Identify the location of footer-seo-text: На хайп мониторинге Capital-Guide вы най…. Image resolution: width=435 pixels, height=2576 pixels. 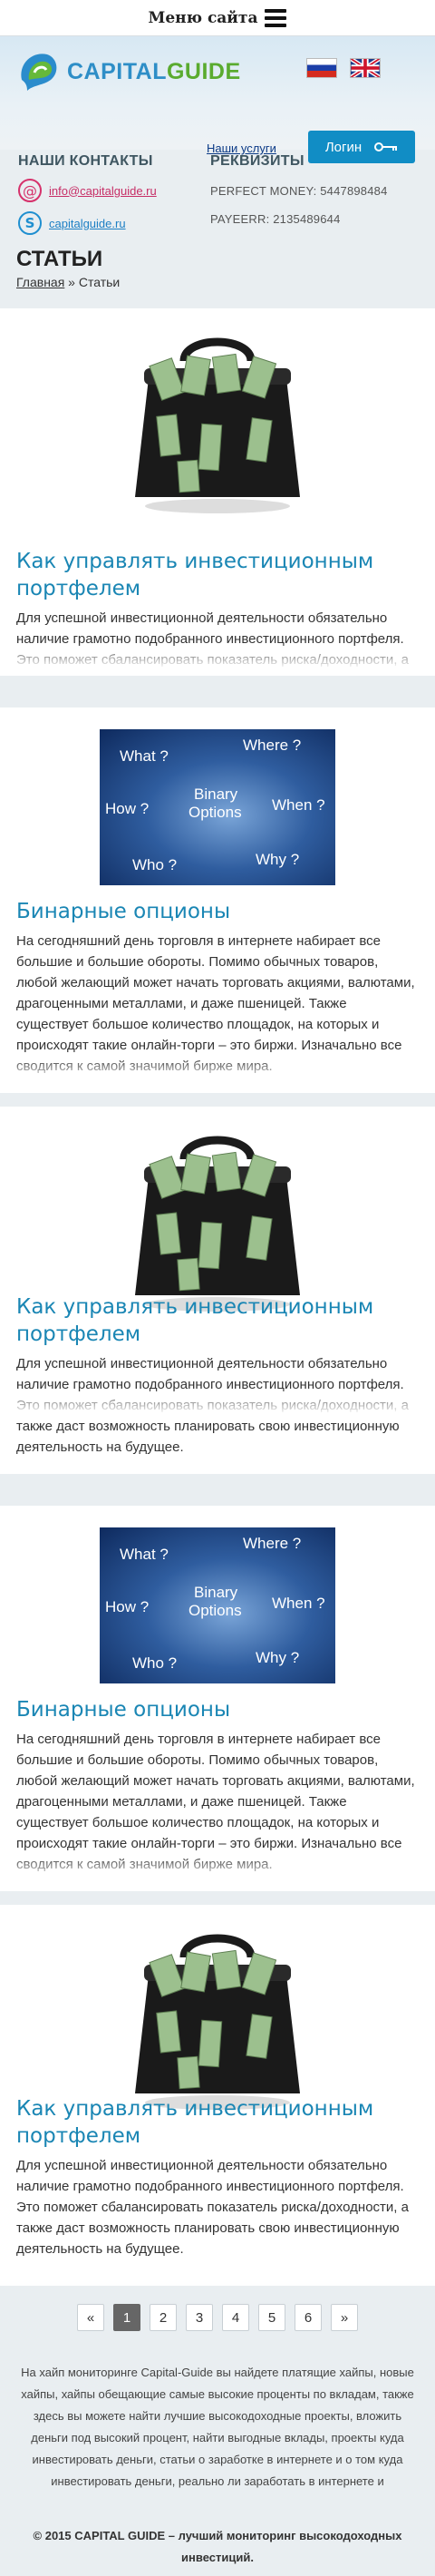
(217, 2427).